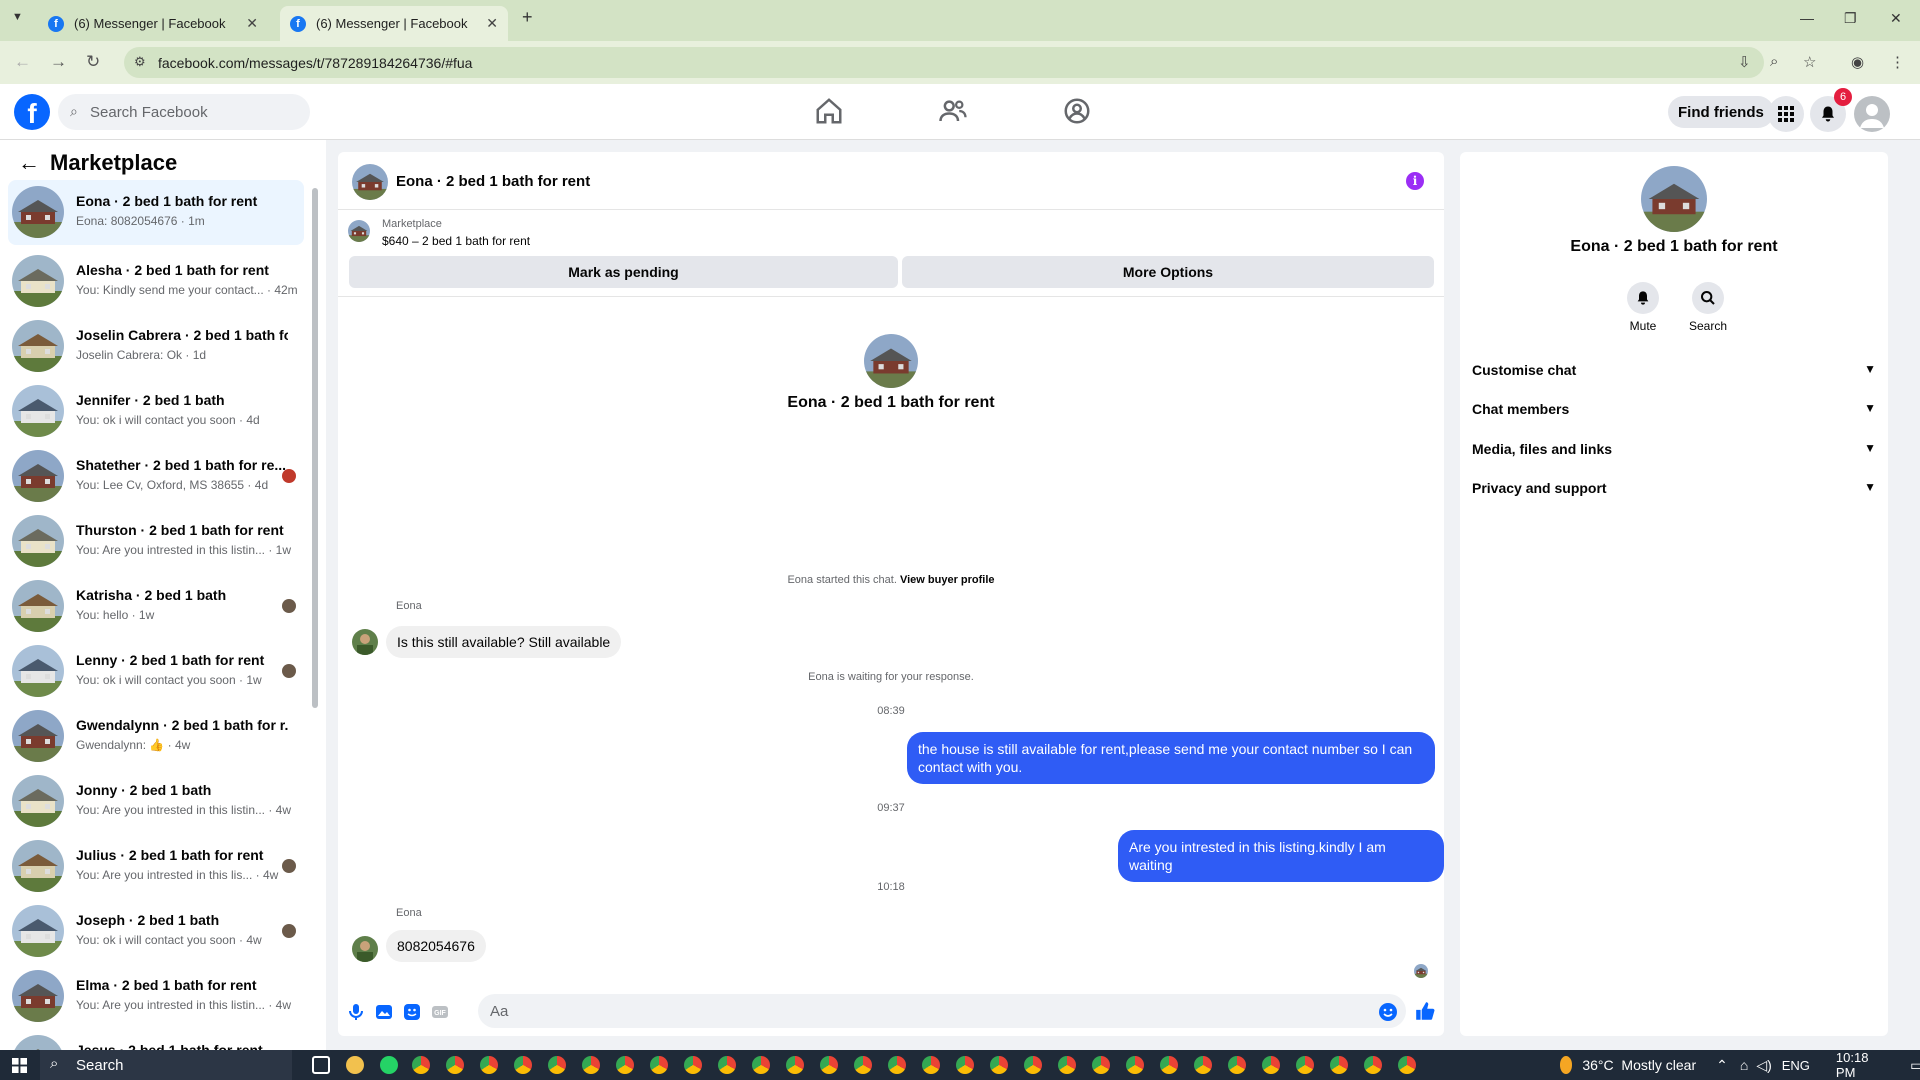 The height and width of the screenshot is (1080, 1920). I want to click on section-media-files-links: Media, files and links ▼, so click(1674, 449).